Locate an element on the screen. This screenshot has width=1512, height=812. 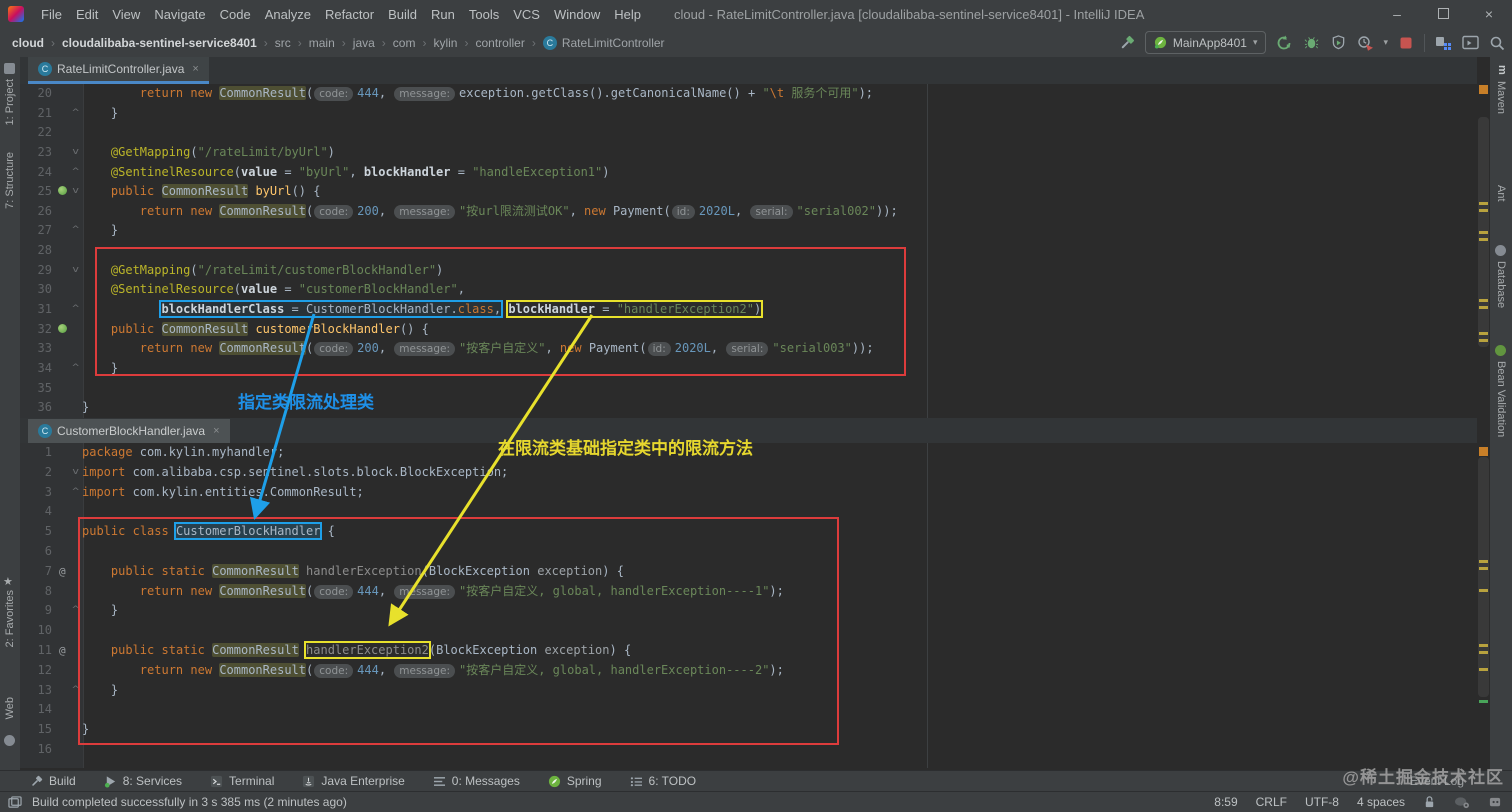
line-number: 9 is located at coordinates (38, 611).